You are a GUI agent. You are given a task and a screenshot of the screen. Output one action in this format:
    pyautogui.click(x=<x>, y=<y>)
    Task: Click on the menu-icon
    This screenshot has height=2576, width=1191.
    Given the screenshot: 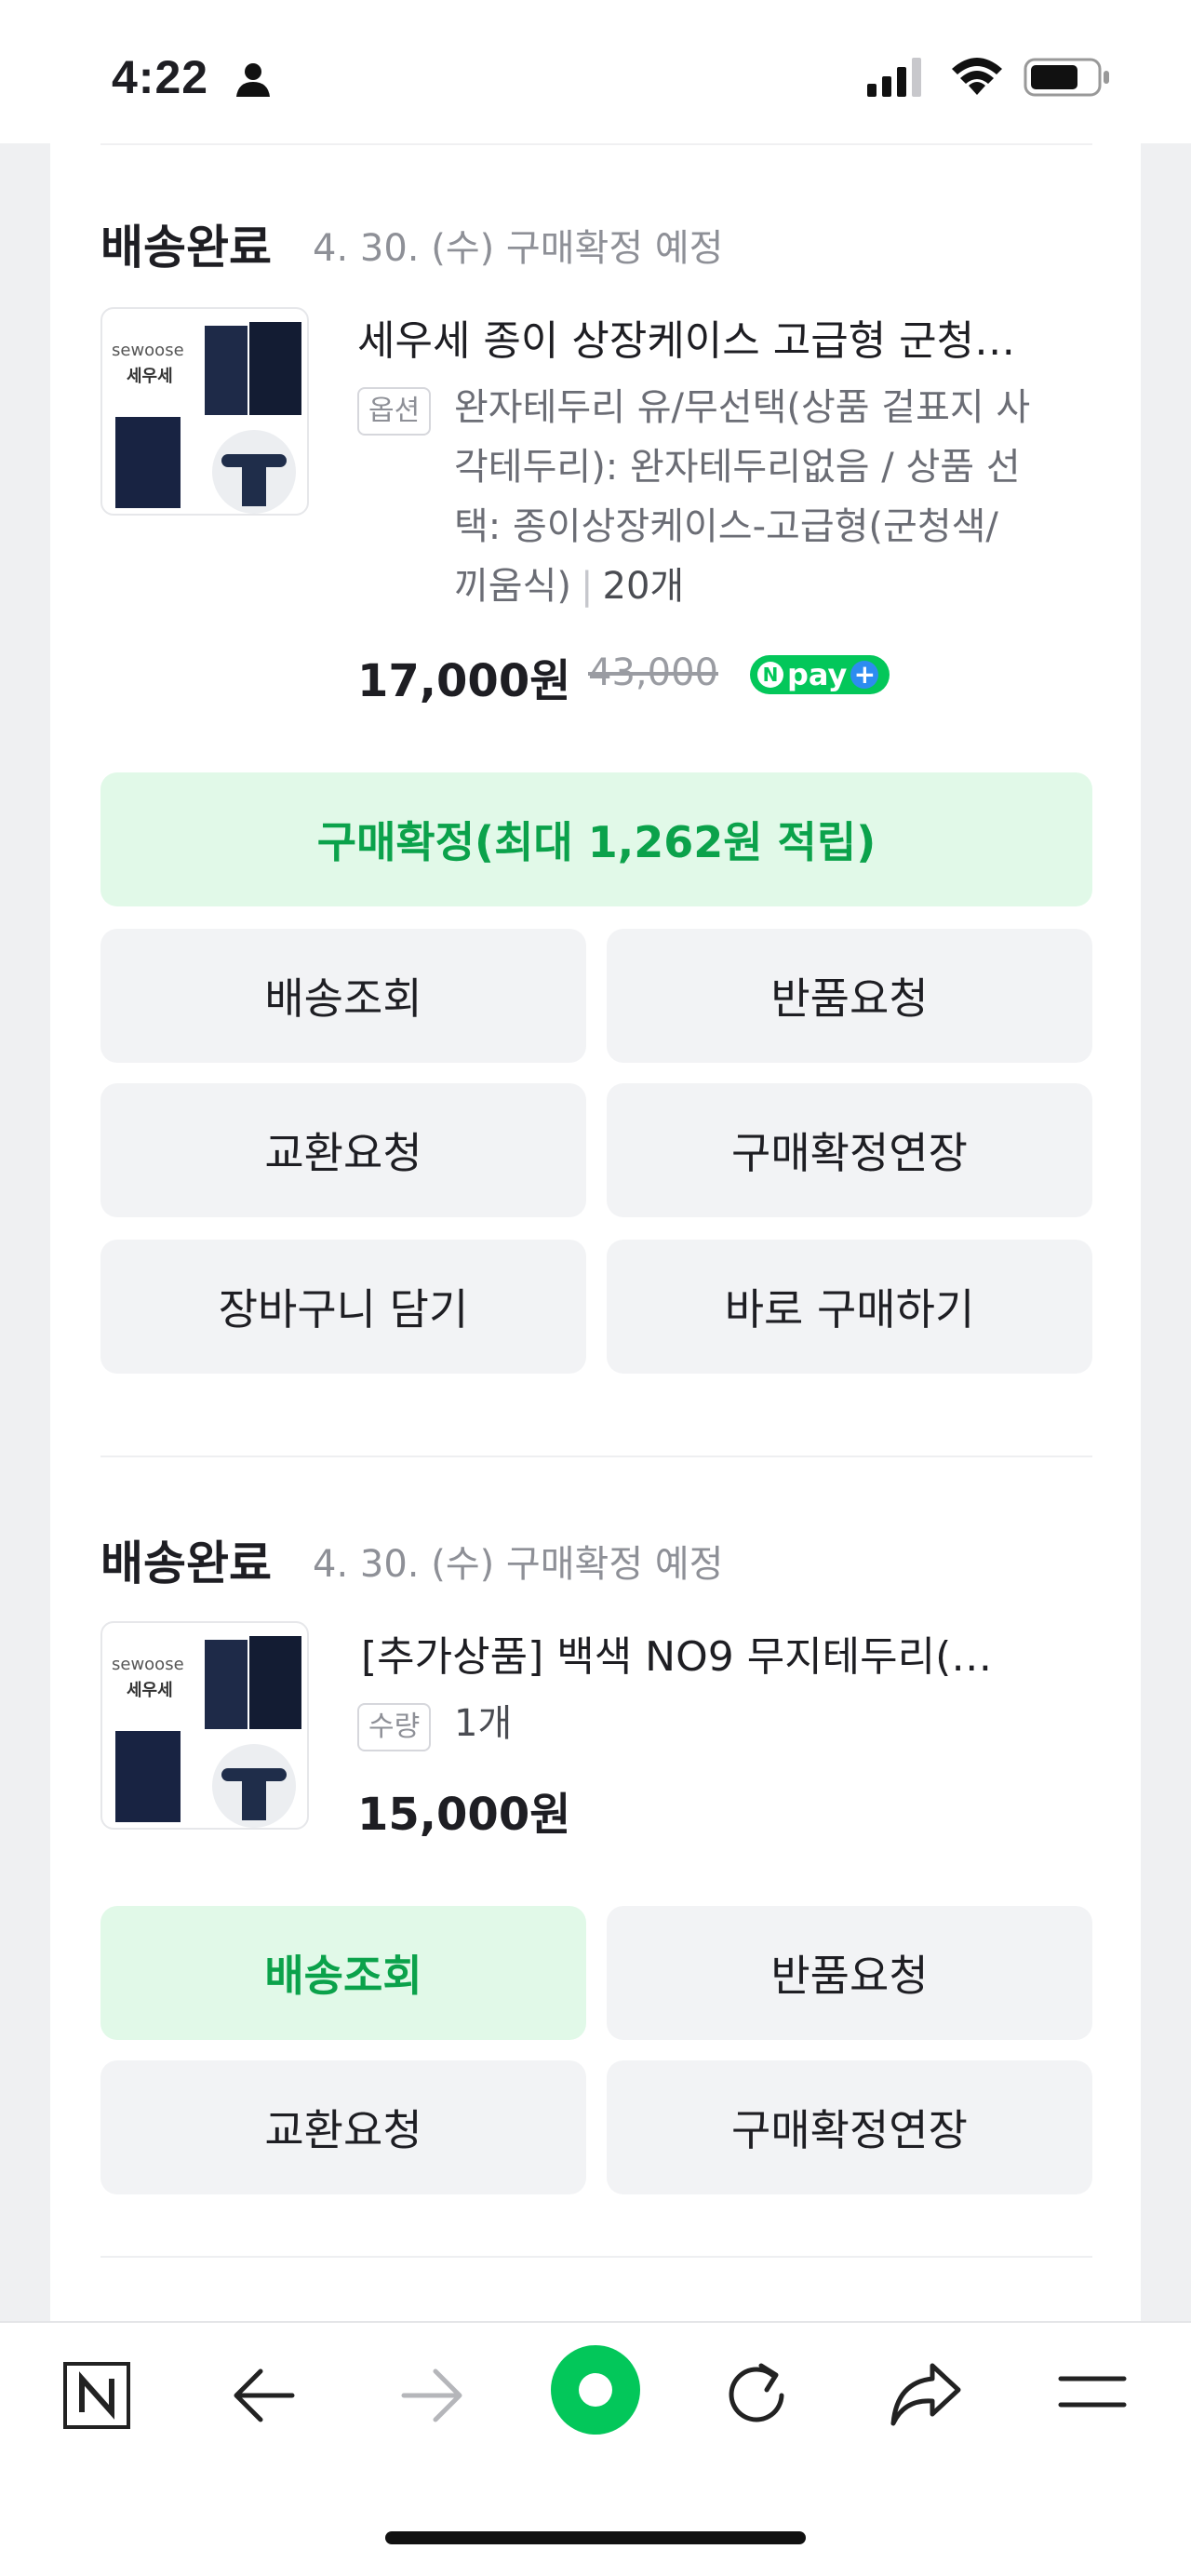 What is the action you would take?
    pyautogui.click(x=1092, y=2391)
    